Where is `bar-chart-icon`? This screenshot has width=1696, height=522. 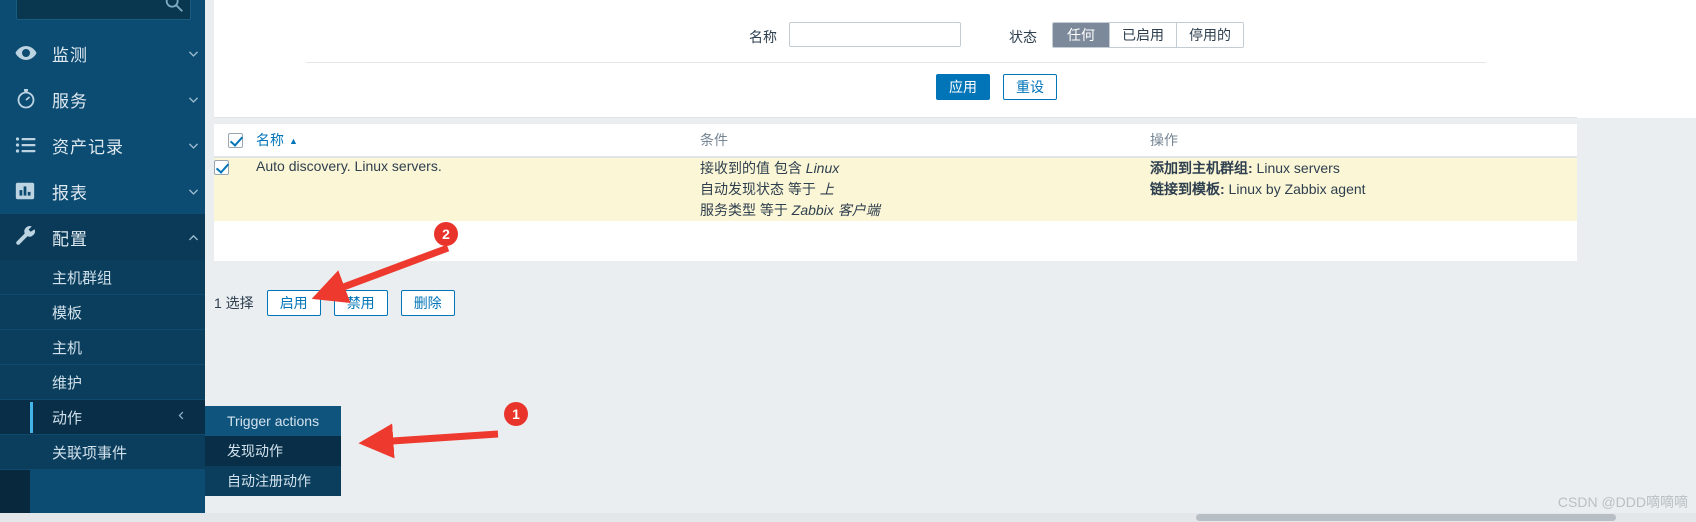
bar-chart-icon is located at coordinates (33, 191).